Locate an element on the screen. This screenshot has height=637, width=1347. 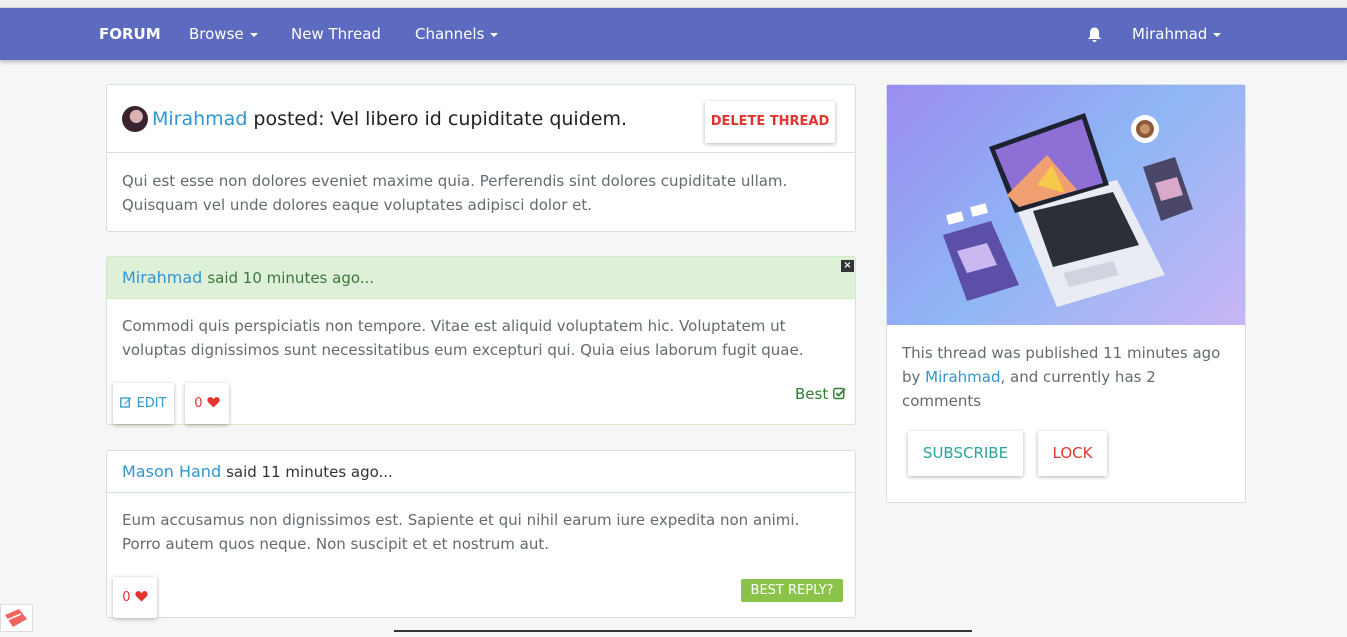
notifications-button is located at coordinates (1095, 34).